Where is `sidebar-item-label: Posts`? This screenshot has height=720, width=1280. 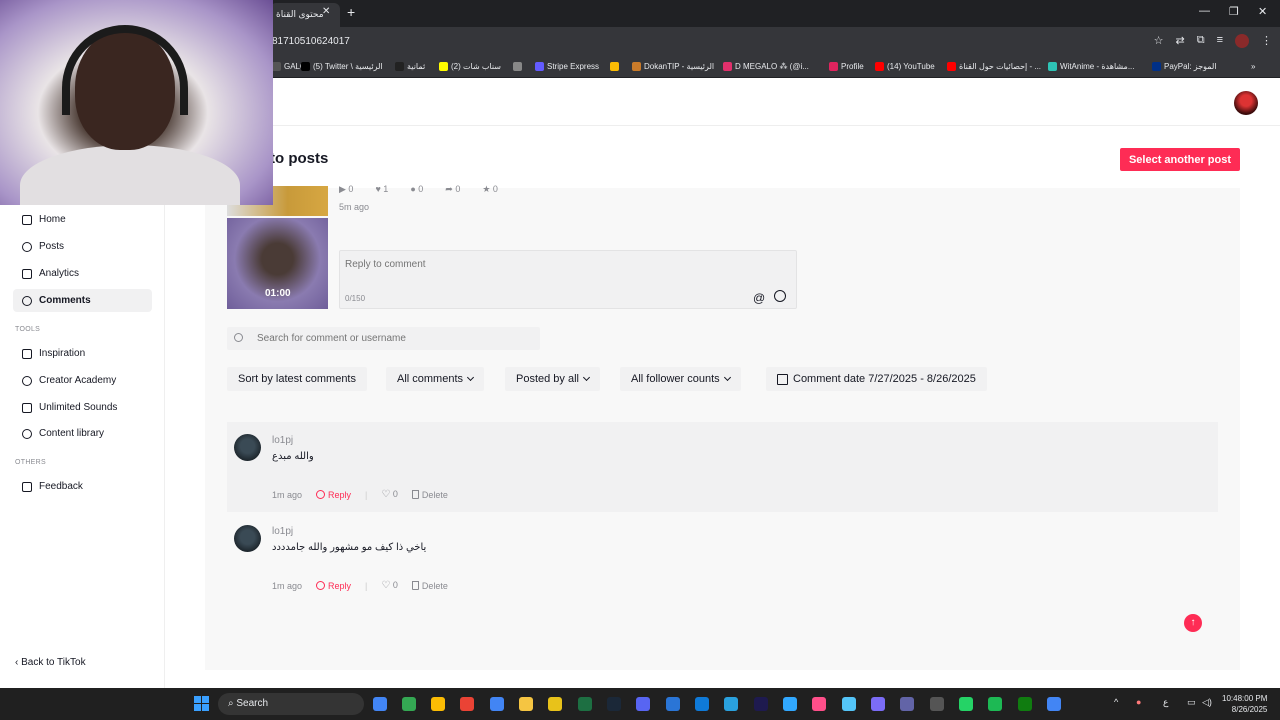 sidebar-item-label: Posts is located at coordinates (52, 246).